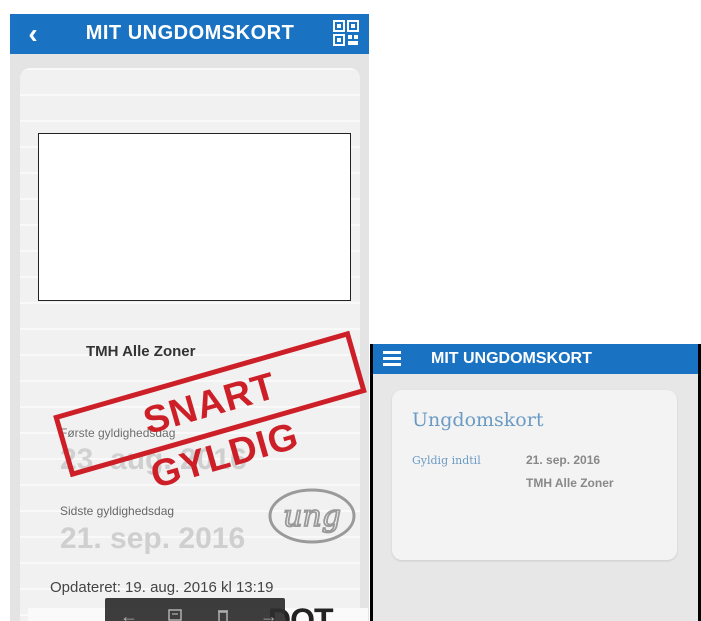  I want to click on hamburger-menu-icon, so click(392, 358).